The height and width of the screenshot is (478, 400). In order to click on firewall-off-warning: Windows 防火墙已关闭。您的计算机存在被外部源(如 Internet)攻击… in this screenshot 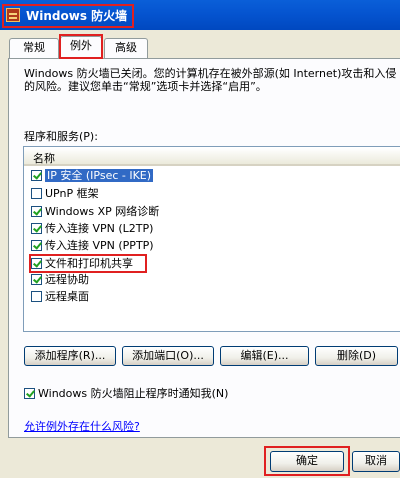, I will do `click(210, 80)`.